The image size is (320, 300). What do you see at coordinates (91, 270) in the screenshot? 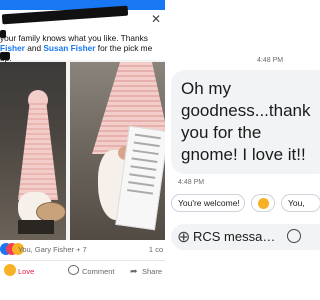
I see `comment-button: Comment` at bounding box center [91, 270].